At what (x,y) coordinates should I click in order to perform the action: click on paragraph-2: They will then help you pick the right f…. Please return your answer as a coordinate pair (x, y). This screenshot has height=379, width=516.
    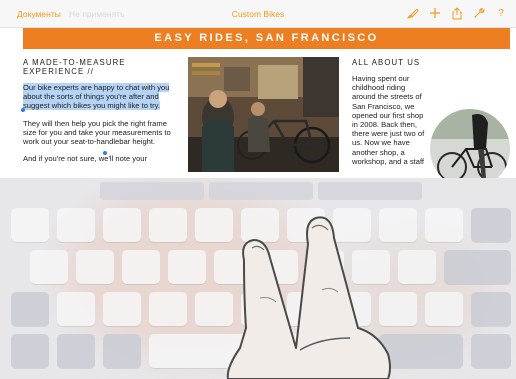
    Looking at the image, I should click on (100, 133).